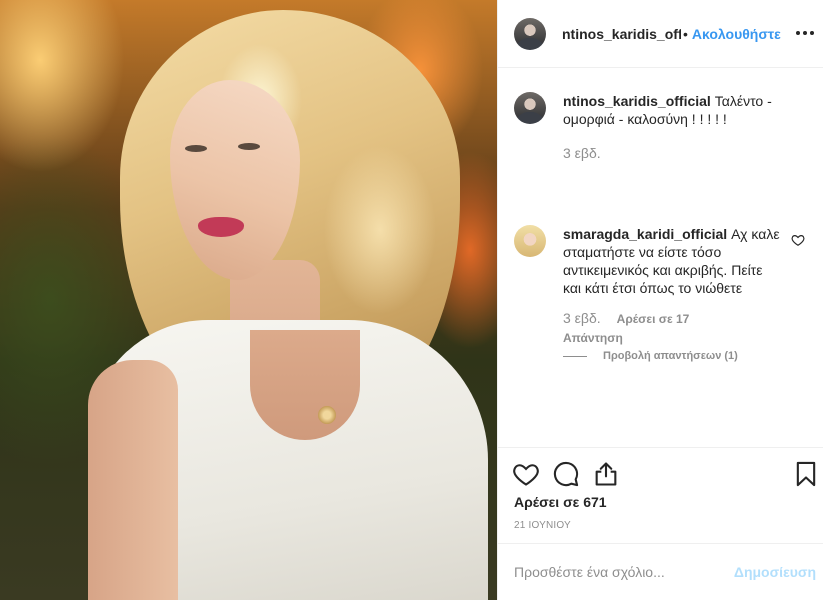 Image resolution: width=823 pixels, height=600 pixels. What do you see at coordinates (621, 34) in the screenshot?
I see `author-username: ntinos_karidis_official` at bounding box center [621, 34].